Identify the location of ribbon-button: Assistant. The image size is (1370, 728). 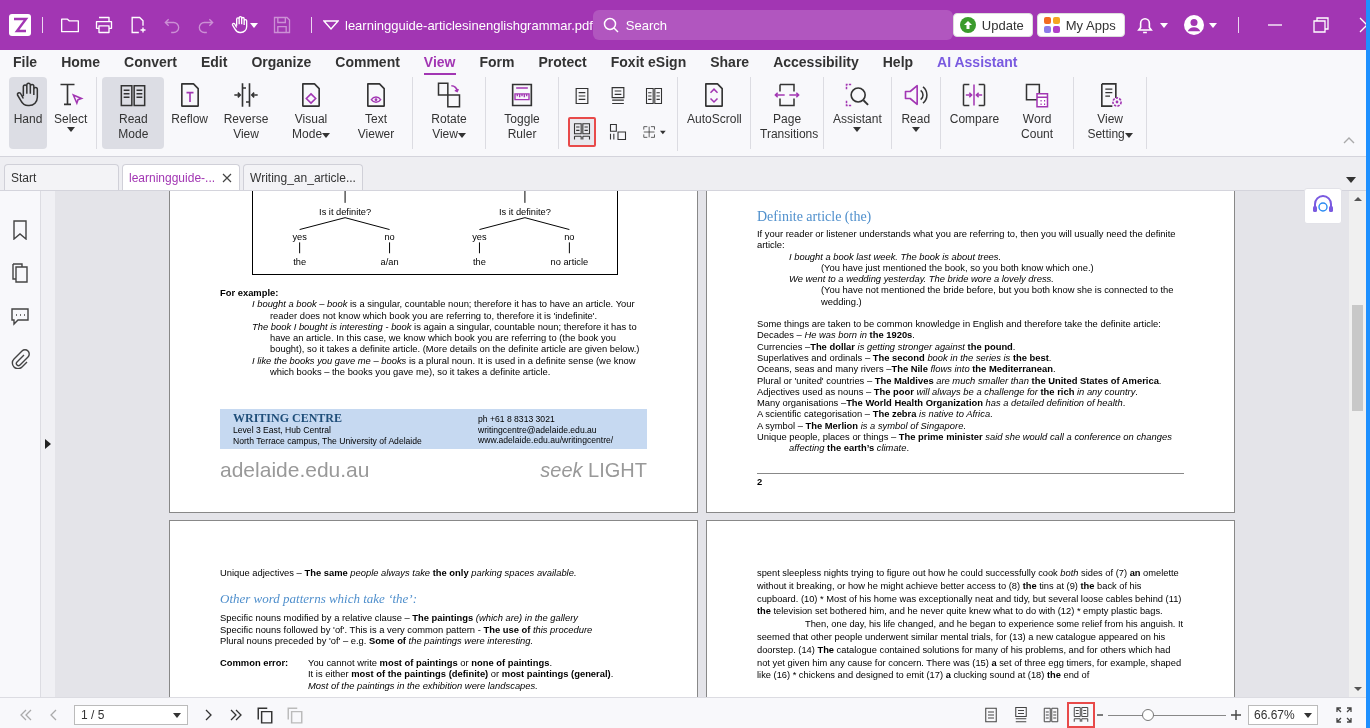
(857, 113).